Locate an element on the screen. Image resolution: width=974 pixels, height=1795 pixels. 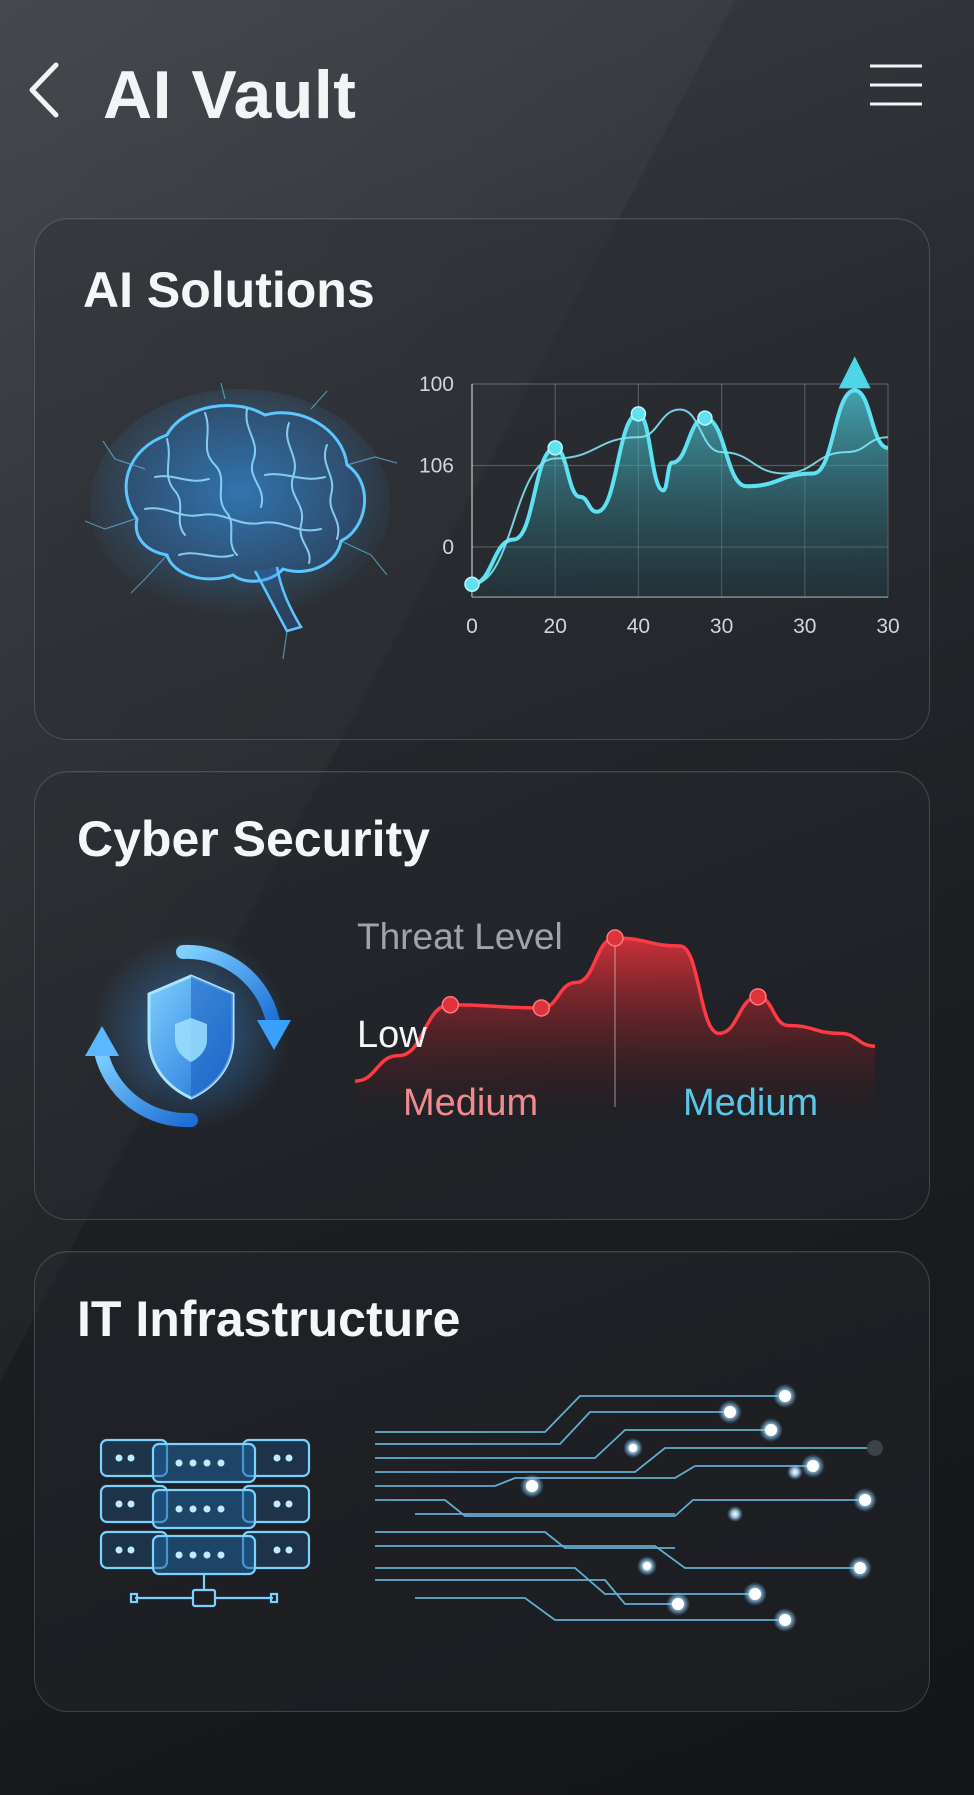
card-title-cyber-security: Cyber Security is located at coordinates (253, 839).